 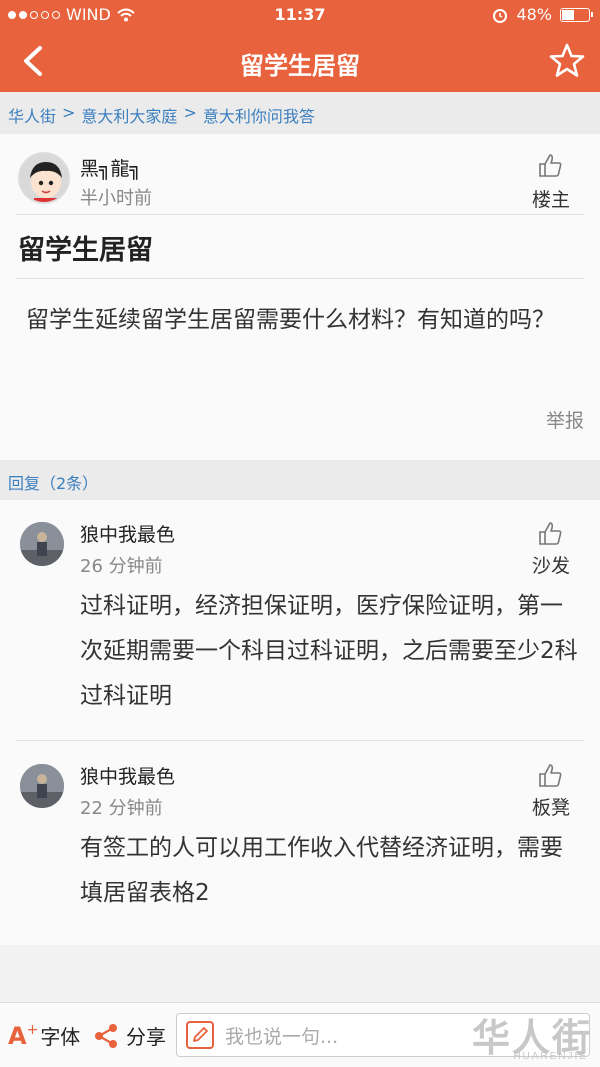 I want to click on post-title: 留学生居留, so click(x=85, y=250).